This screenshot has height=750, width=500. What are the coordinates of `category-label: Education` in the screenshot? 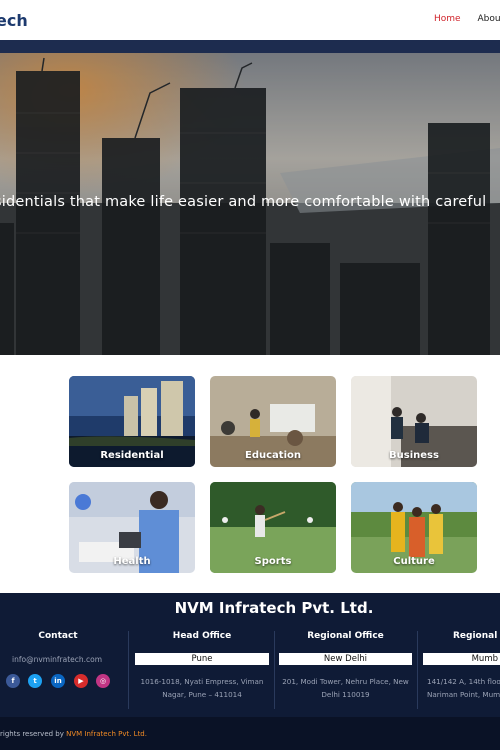 It's located at (273, 455).